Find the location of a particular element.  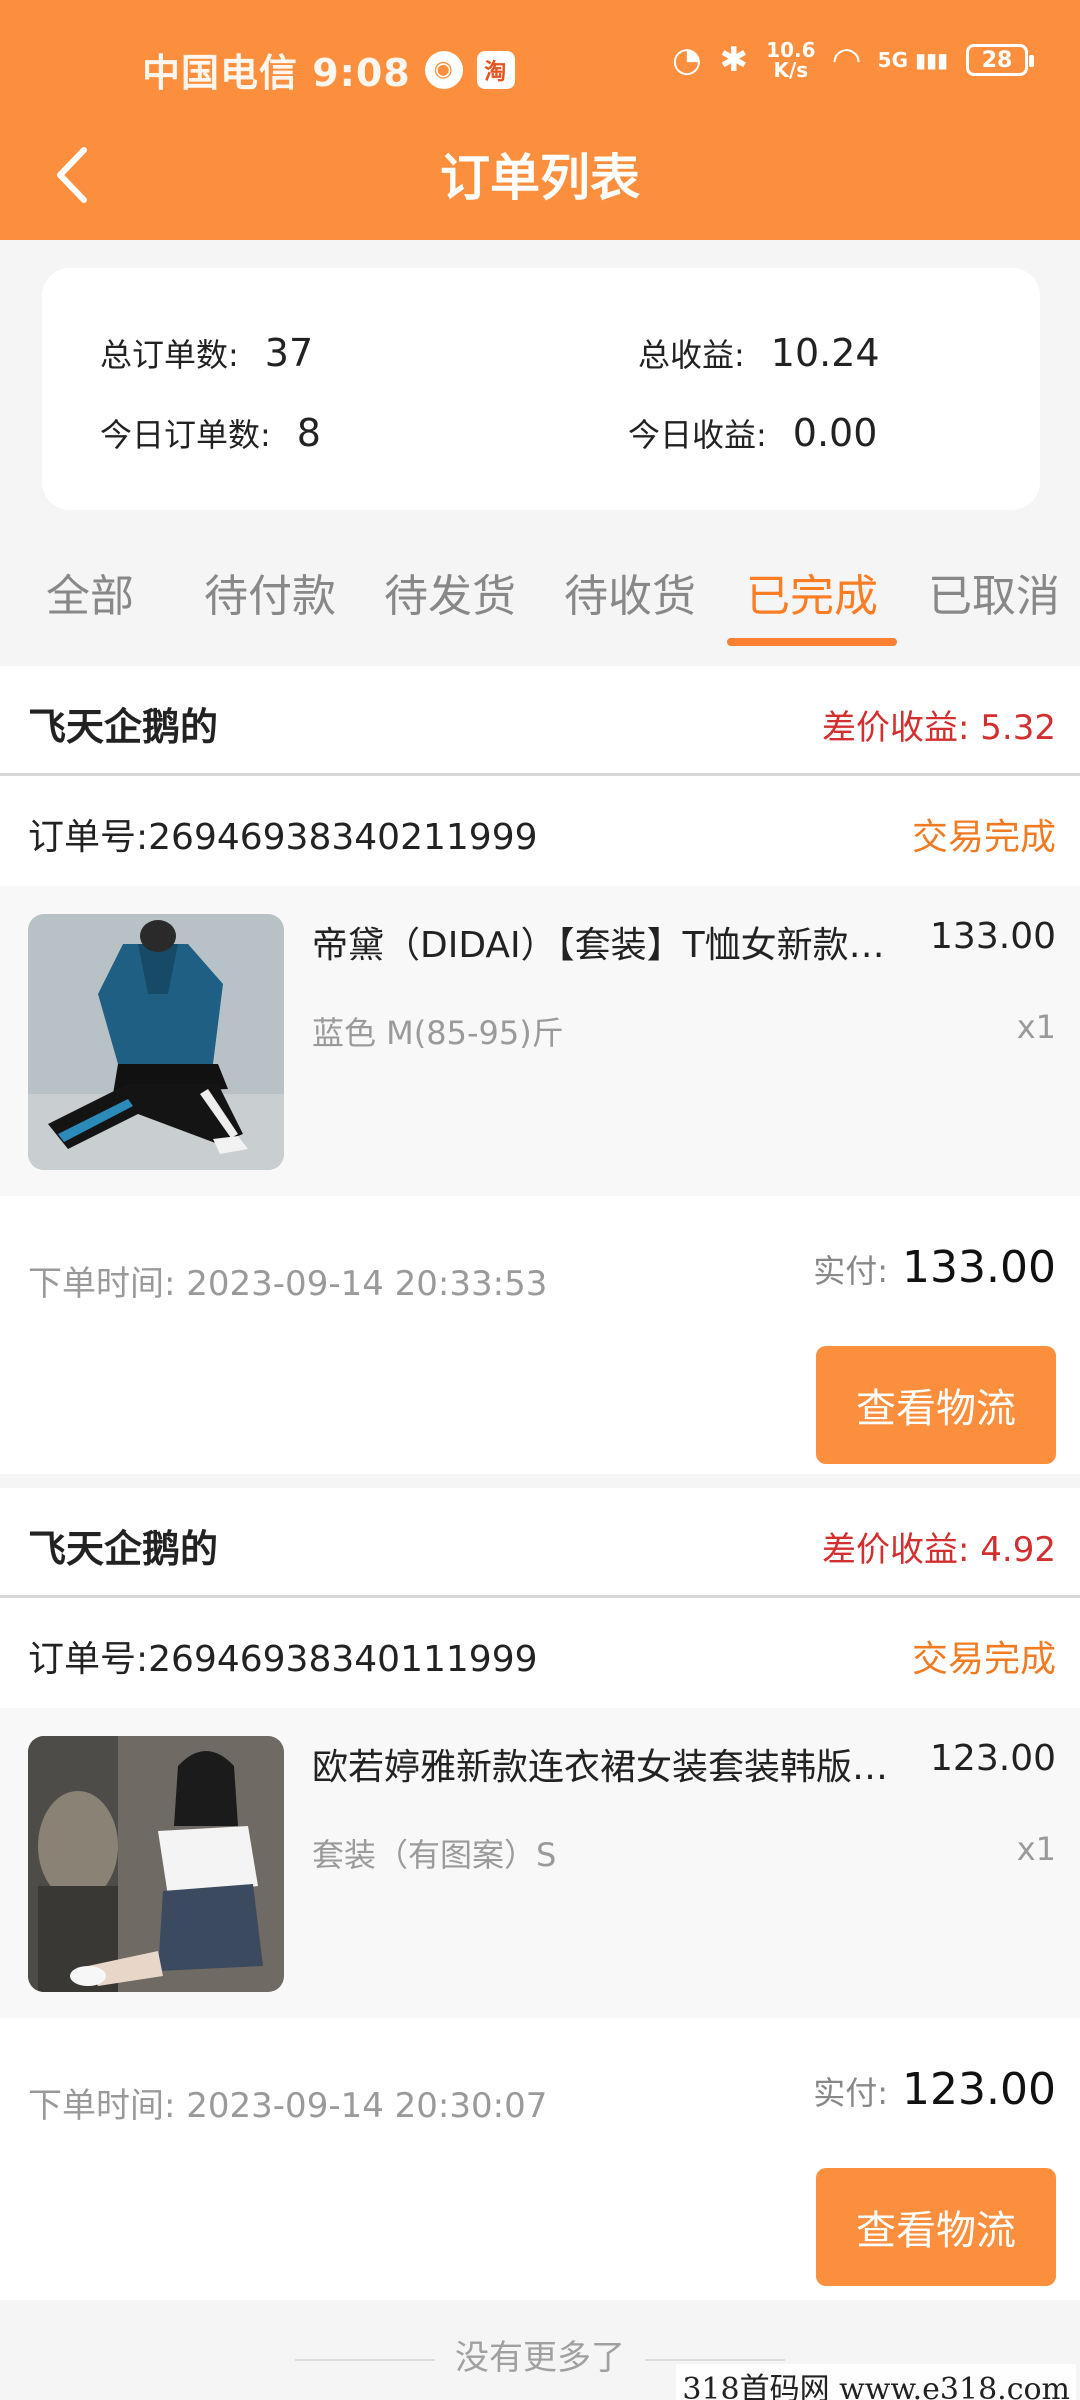

watermark: 318首码网 www.e318.com is located at coordinates (876, 2382).